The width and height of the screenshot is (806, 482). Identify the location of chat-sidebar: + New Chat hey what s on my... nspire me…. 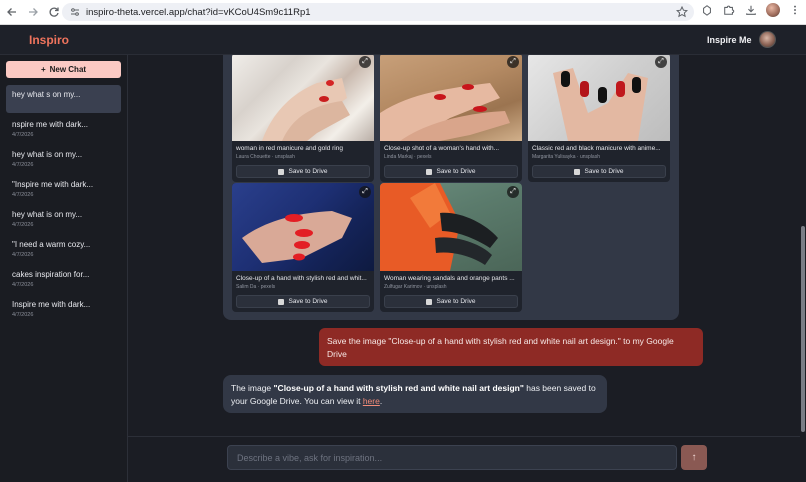
(64, 268).